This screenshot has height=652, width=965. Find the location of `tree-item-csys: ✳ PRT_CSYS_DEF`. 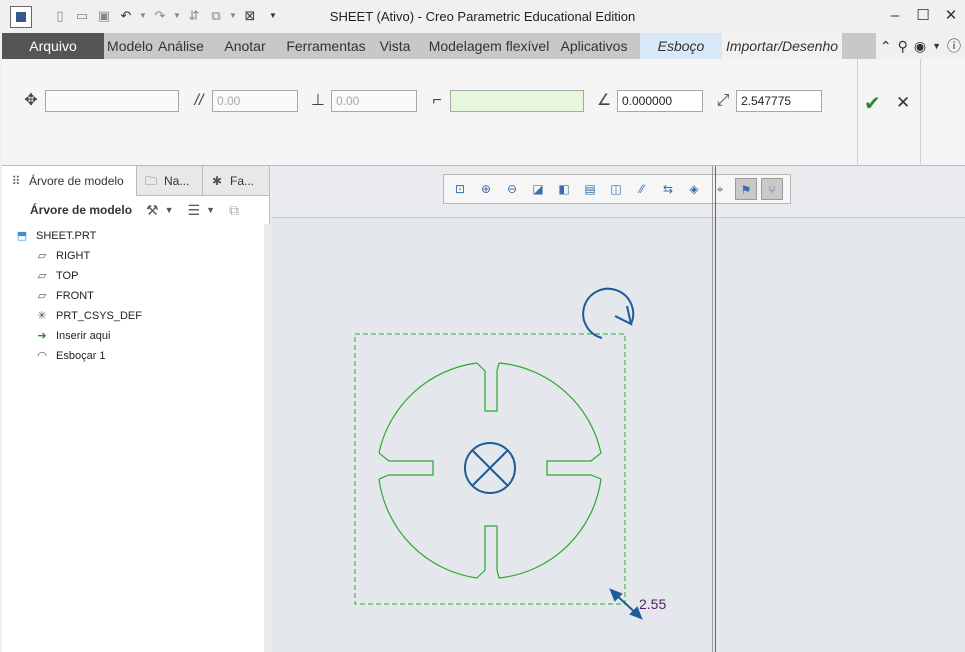

tree-item-csys: ✳ PRT_CSYS_DEF is located at coordinates (133, 316).